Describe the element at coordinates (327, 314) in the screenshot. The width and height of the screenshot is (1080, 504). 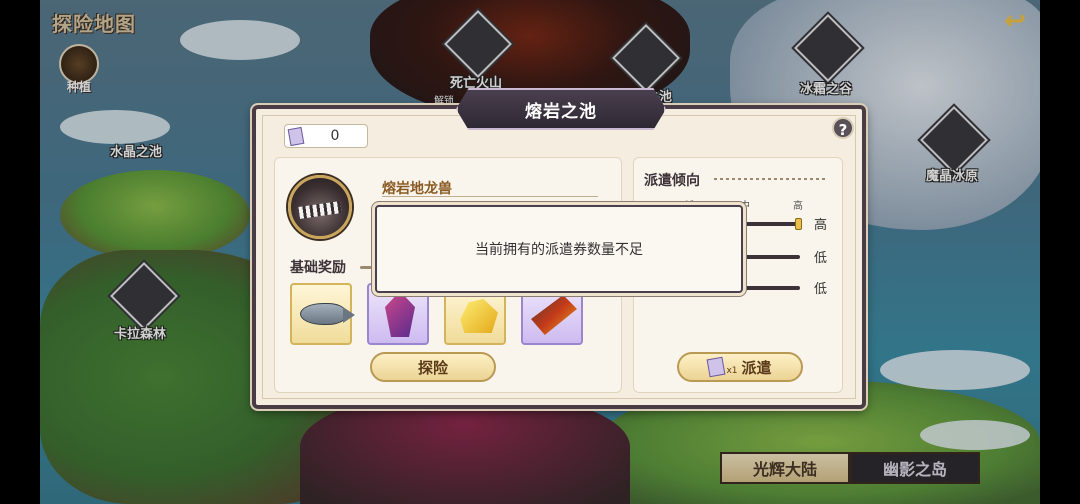
I see `fish-icon` at that location.